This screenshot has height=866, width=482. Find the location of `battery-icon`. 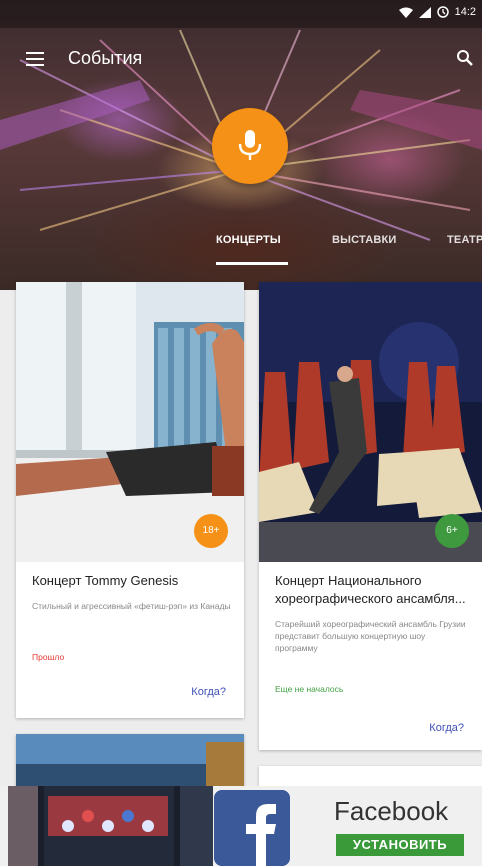

battery-icon is located at coordinates (442, 12).